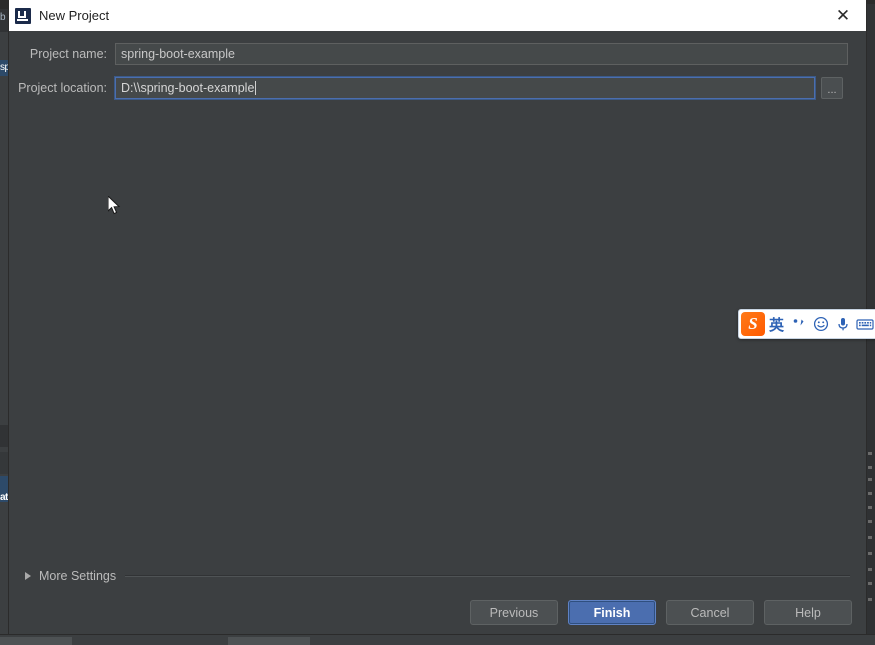 The height and width of the screenshot is (645, 875). What do you see at coordinates (4, 67) in the screenshot?
I see `ide-sliver-label-1: sp` at bounding box center [4, 67].